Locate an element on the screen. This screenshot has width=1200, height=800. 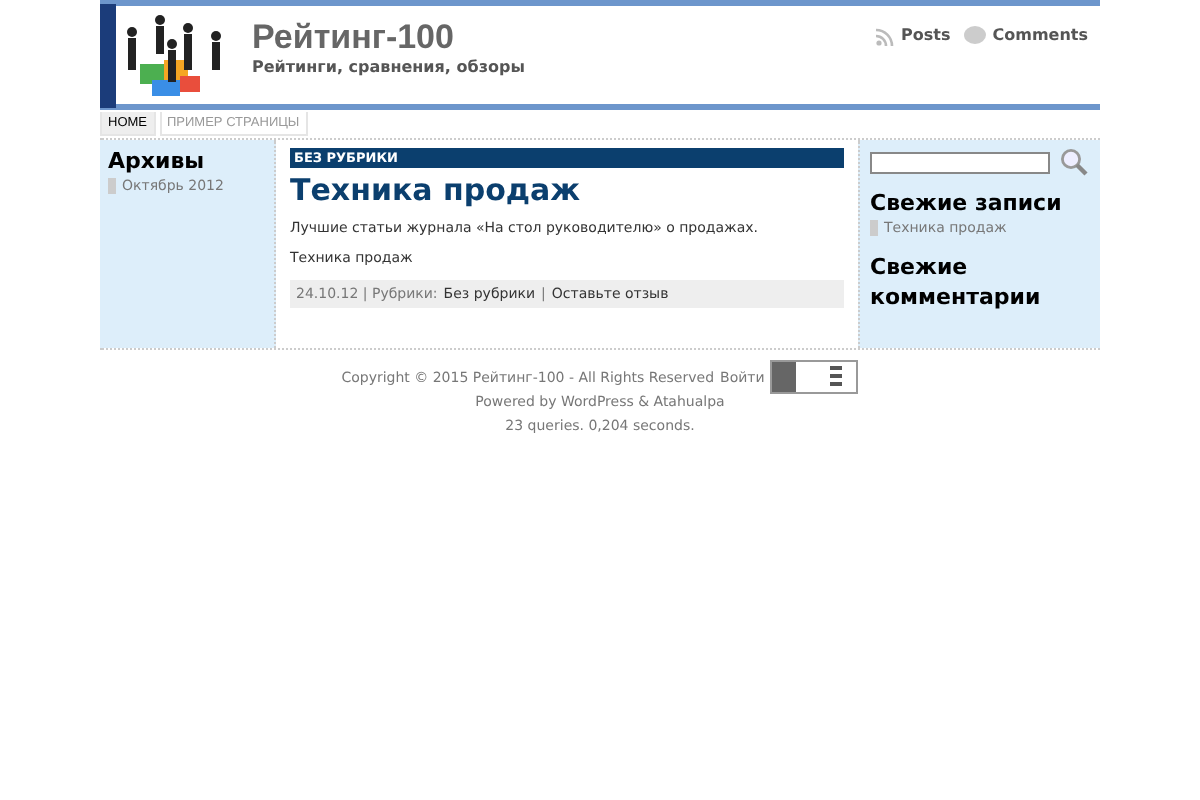
post-title: Техника продаж is located at coordinates (567, 190).